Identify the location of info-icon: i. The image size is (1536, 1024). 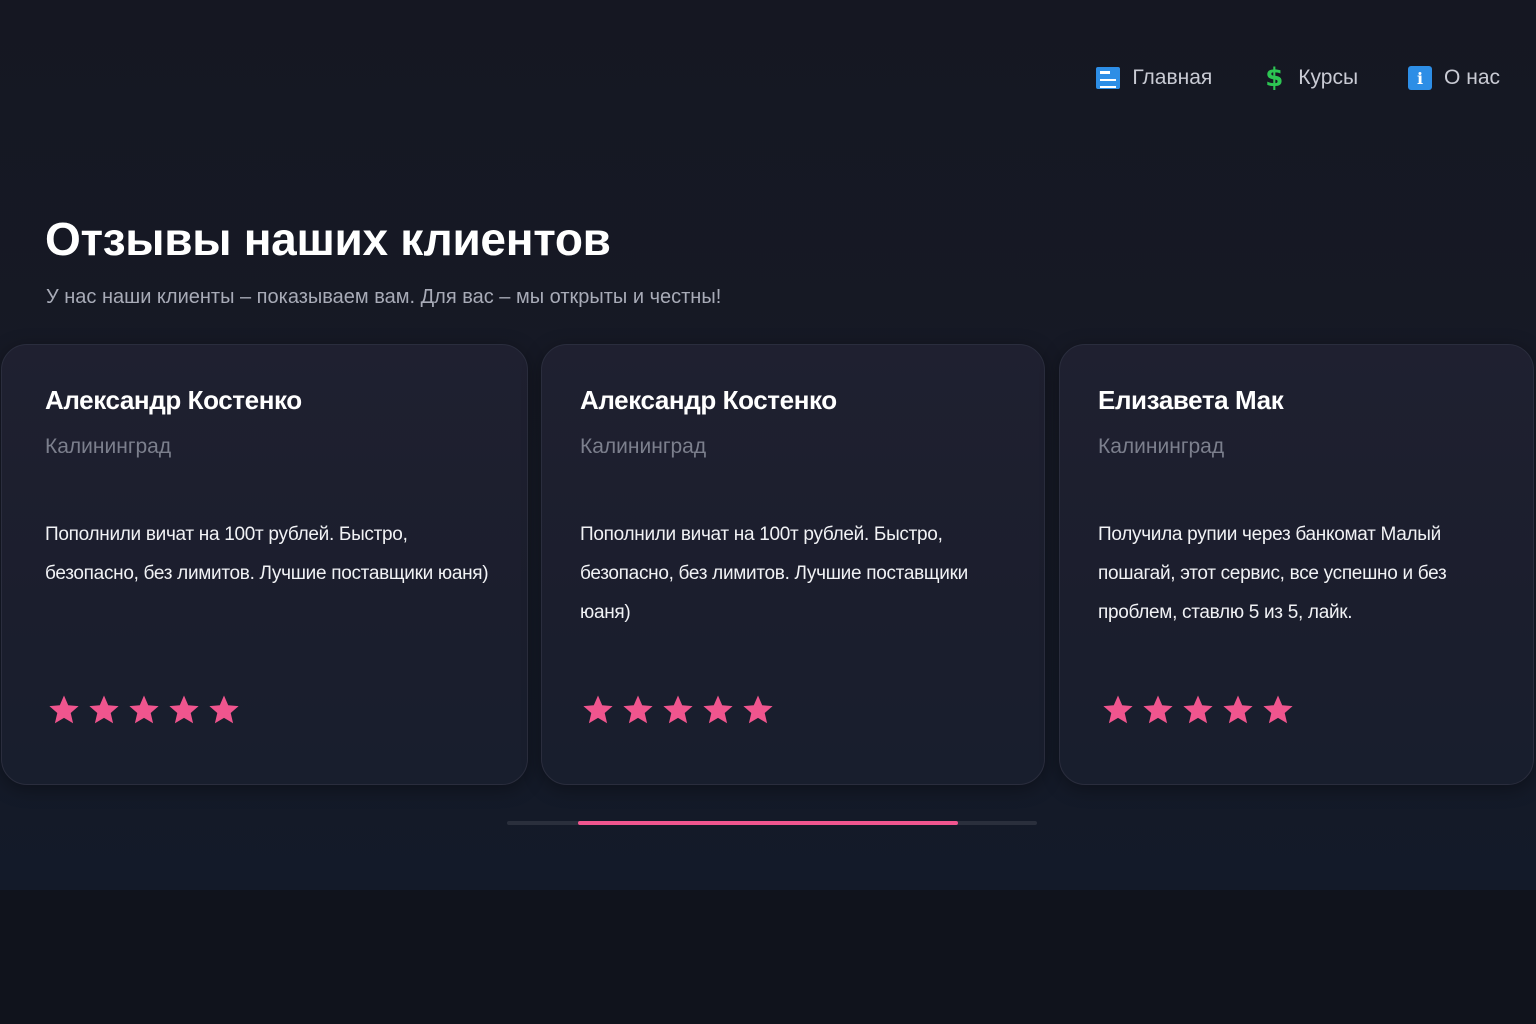
(1420, 78).